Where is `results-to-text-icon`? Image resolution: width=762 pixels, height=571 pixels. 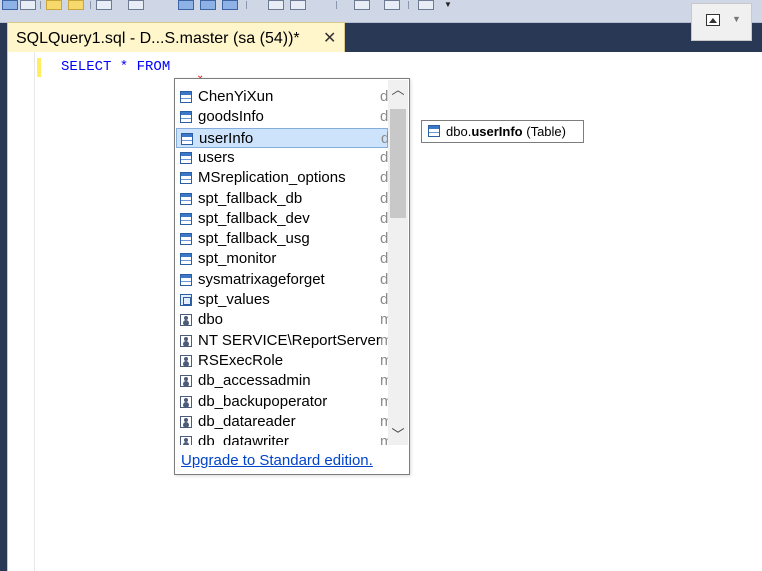 results-to-text-icon is located at coordinates (76, 5).